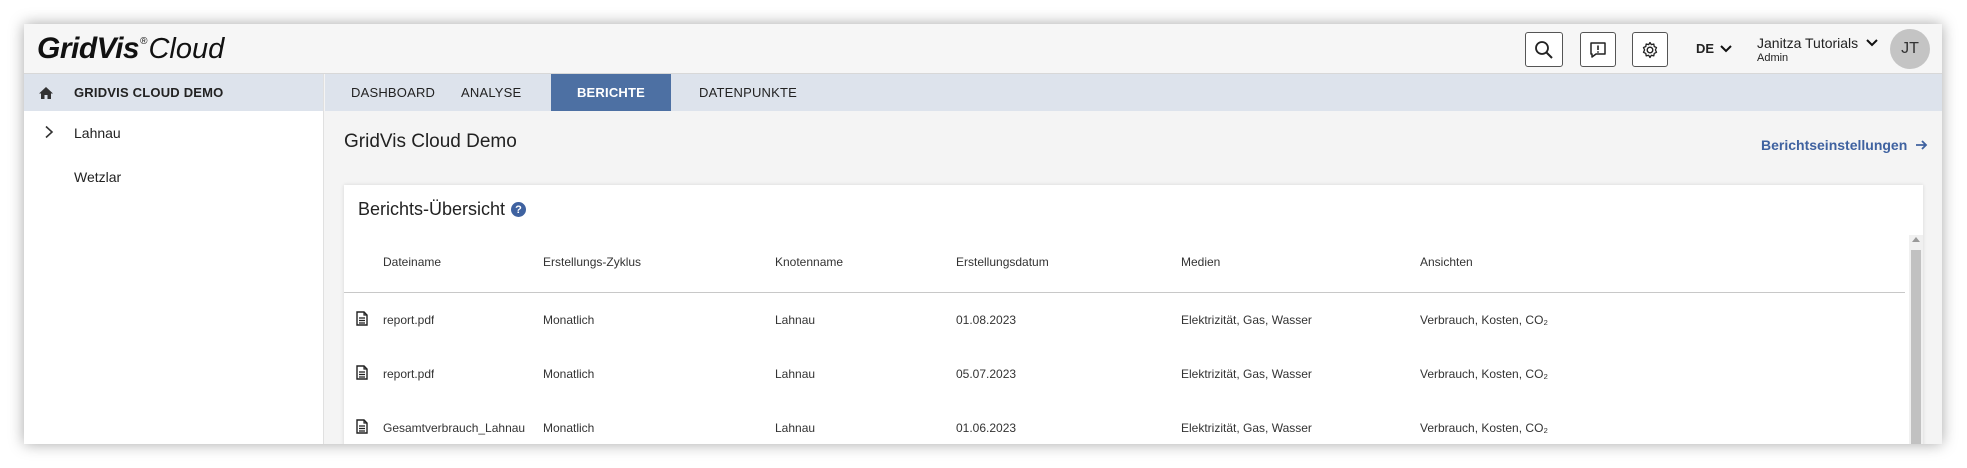  I want to click on gear-icon, so click(1650, 49).